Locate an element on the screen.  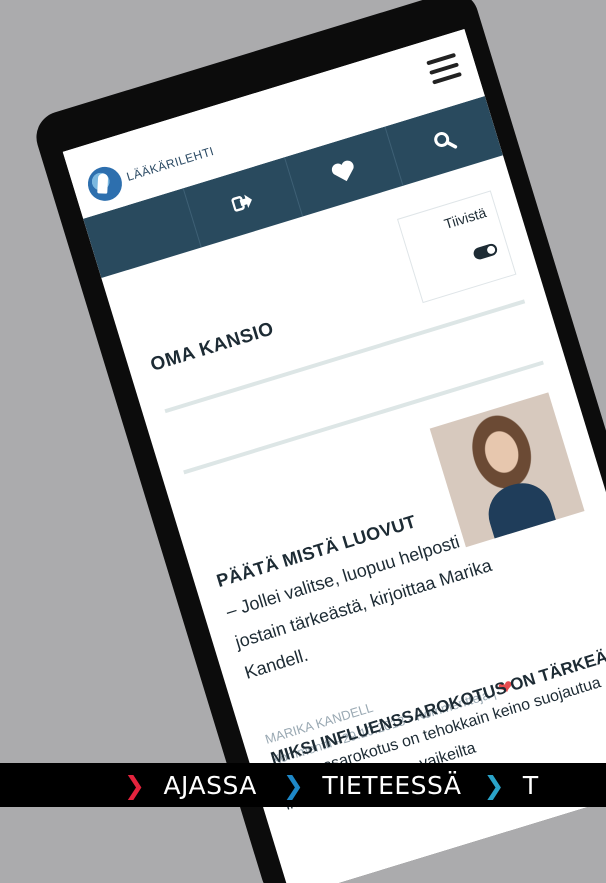
news-ticker: ❯ AJASSA ❯ TIETEESSÄ ❯ T is located at coordinates (303, 785).